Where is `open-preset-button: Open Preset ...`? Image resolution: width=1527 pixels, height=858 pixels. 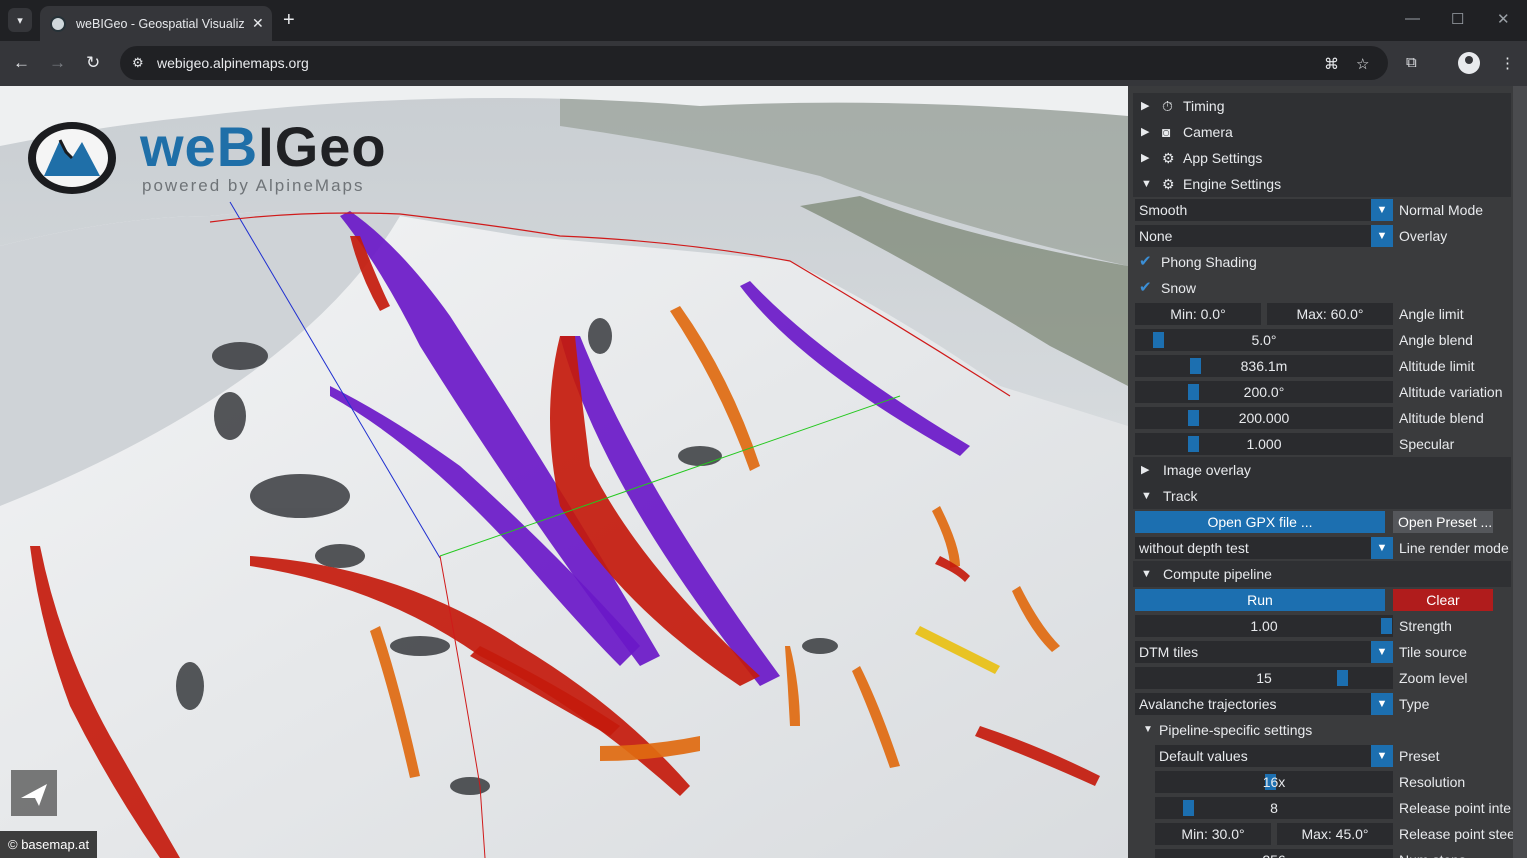
open-preset-button: Open Preset ... is located at coordinates (1443, 522).